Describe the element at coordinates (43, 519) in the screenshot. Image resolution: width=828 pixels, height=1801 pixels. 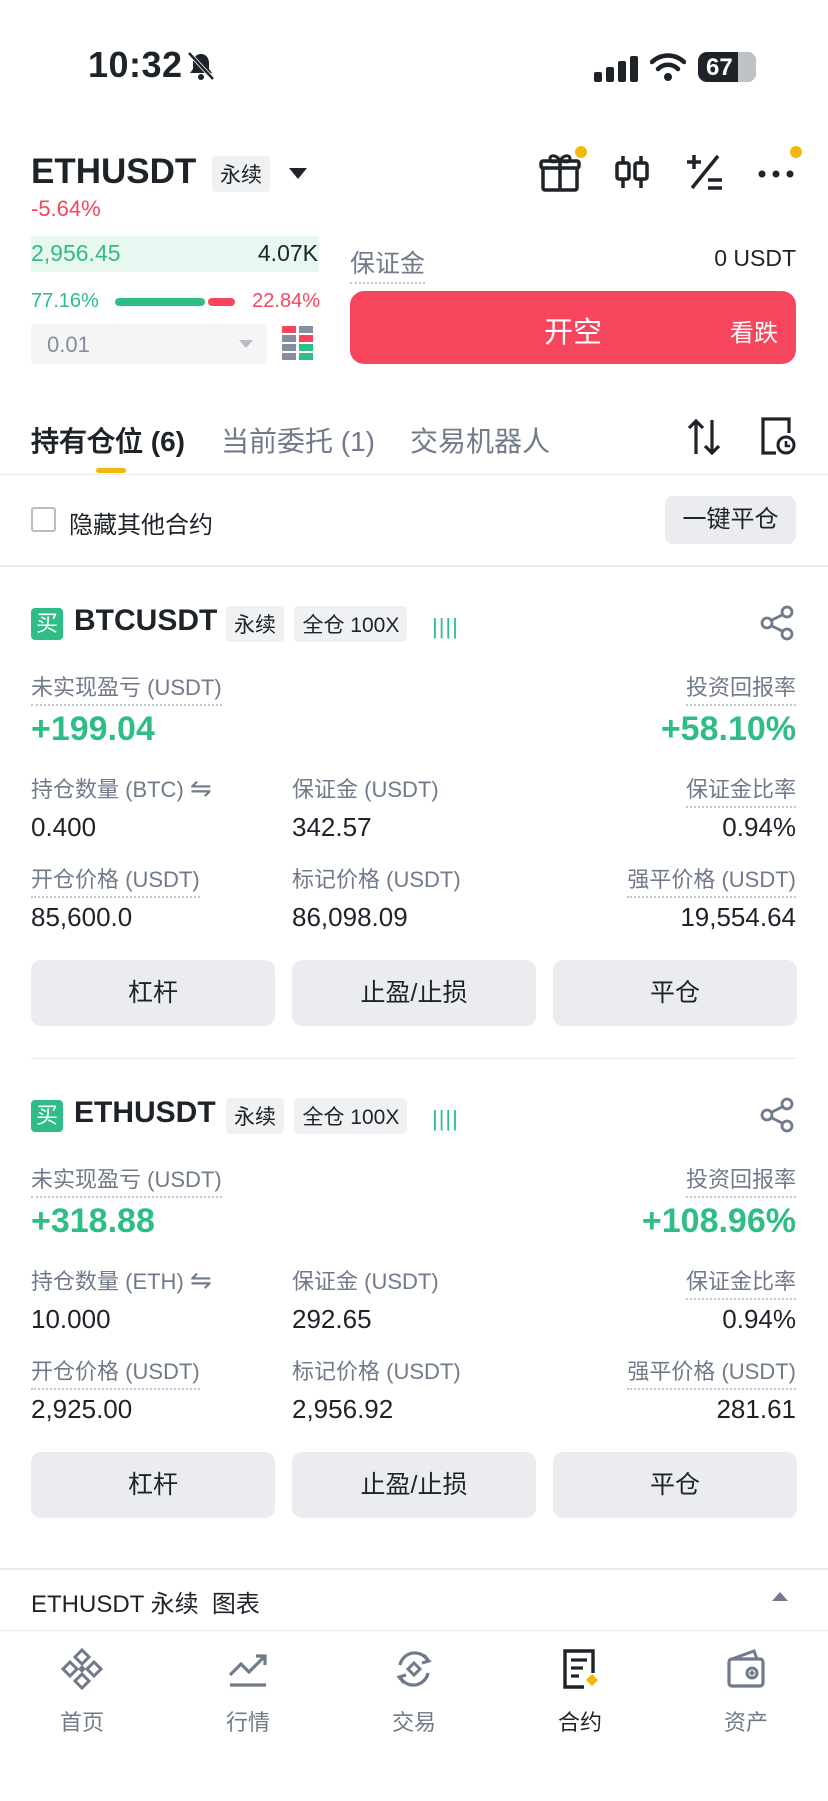
I see `hide-other-contracts-checkbox` at that location.